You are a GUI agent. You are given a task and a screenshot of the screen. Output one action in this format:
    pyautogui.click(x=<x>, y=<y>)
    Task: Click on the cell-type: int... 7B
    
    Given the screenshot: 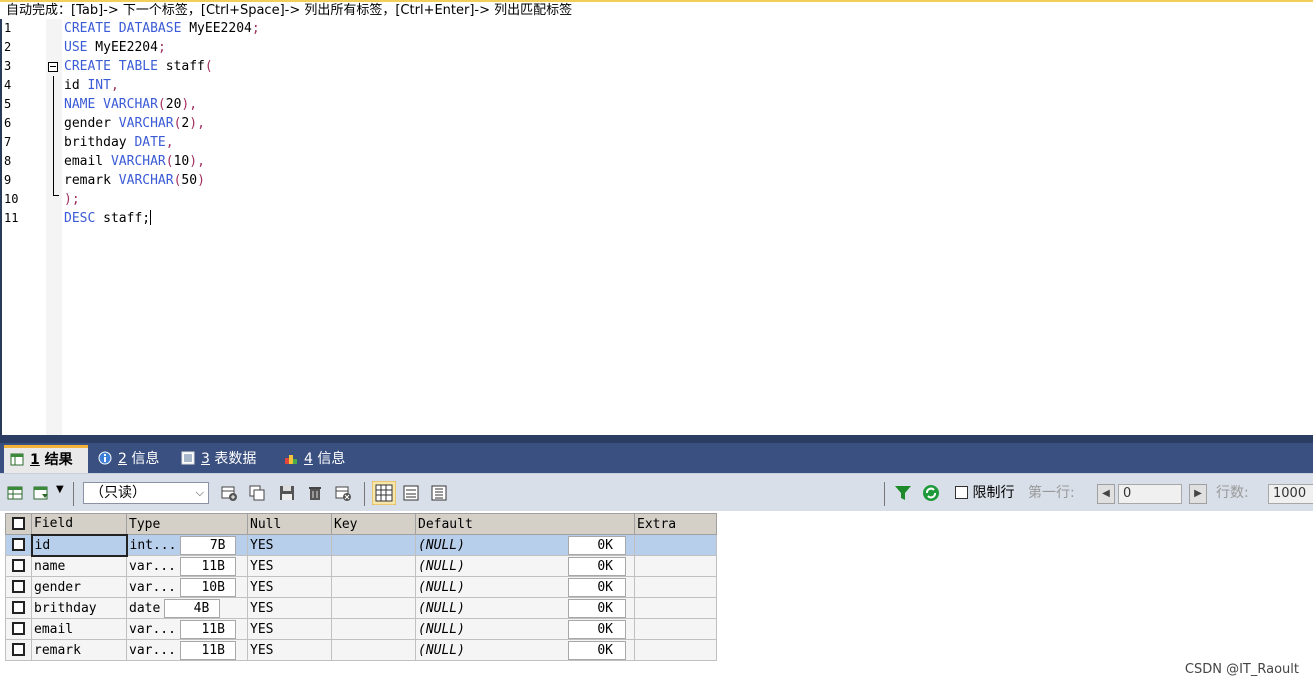 What is the action you would take?
    pyautogui.click(x=187, y=545)
    